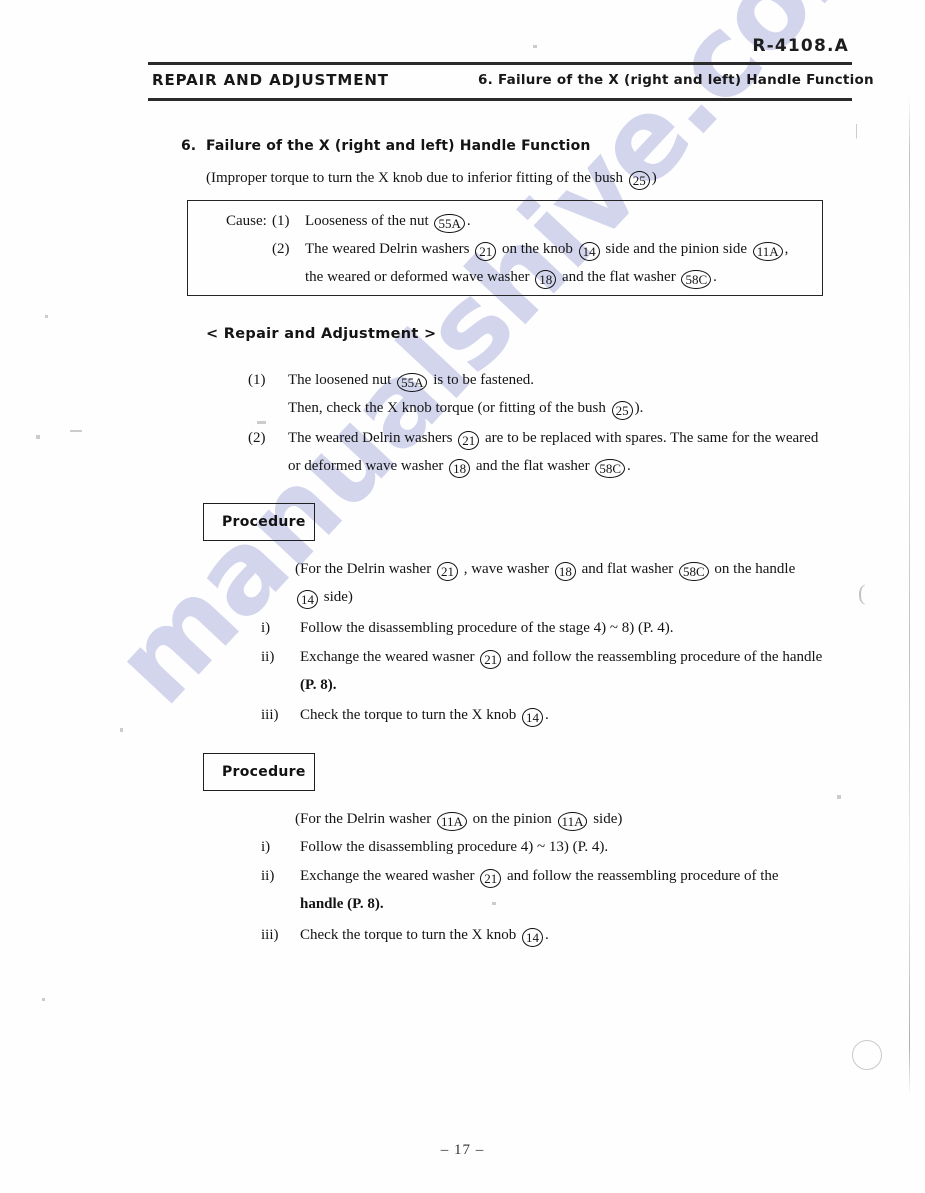 This screenshot has width=925, height=1193. I want to click on document-code: R-4108.A, so click(800, 46).